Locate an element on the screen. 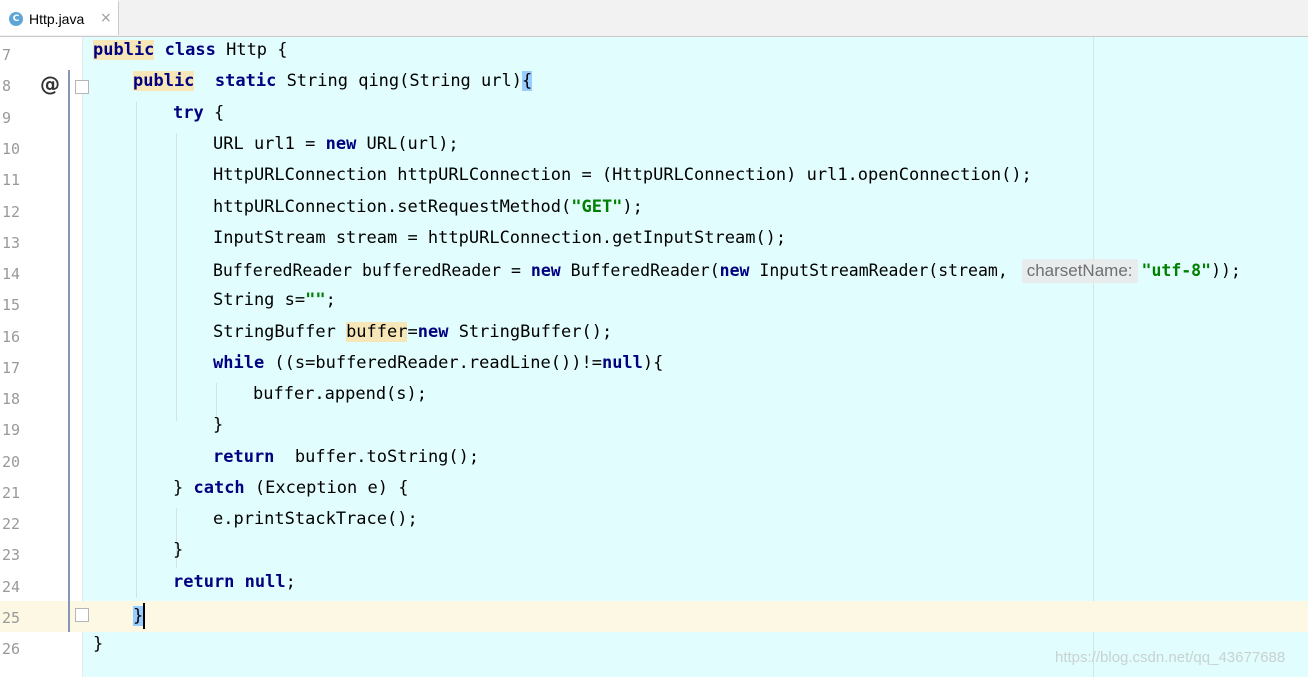 The width and height of the screenshot is (1308, 677). code-text: httpURLConnection.setRequestMethod( is located at coordinates (392, 207).